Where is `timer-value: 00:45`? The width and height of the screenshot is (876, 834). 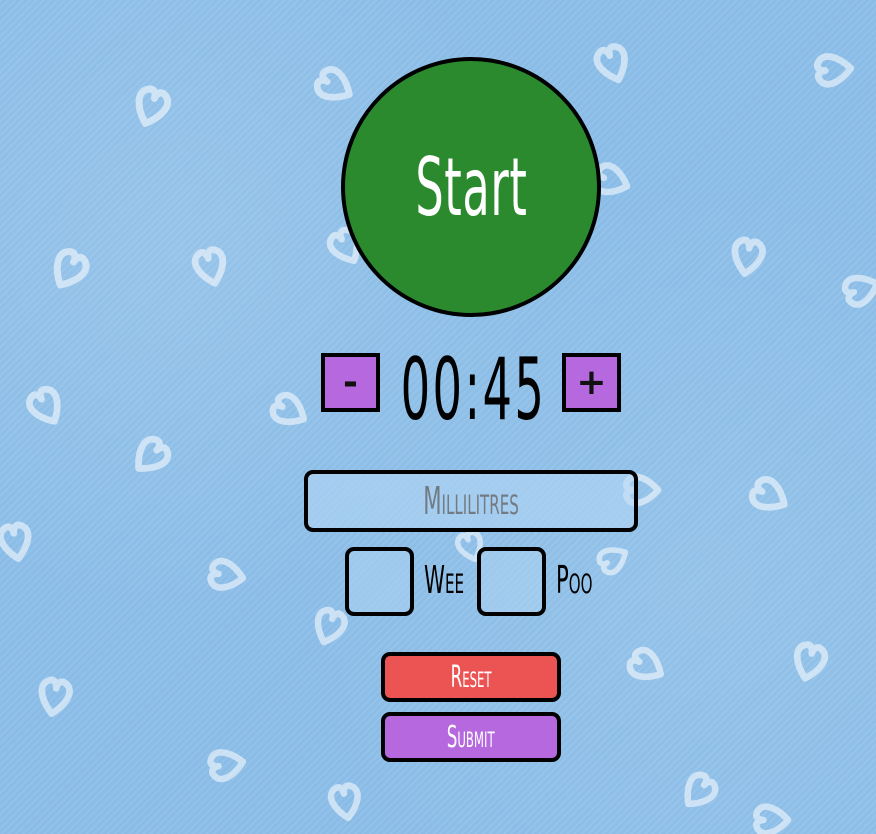
timer-value: 00:45 is located at coordinates (473, 390).